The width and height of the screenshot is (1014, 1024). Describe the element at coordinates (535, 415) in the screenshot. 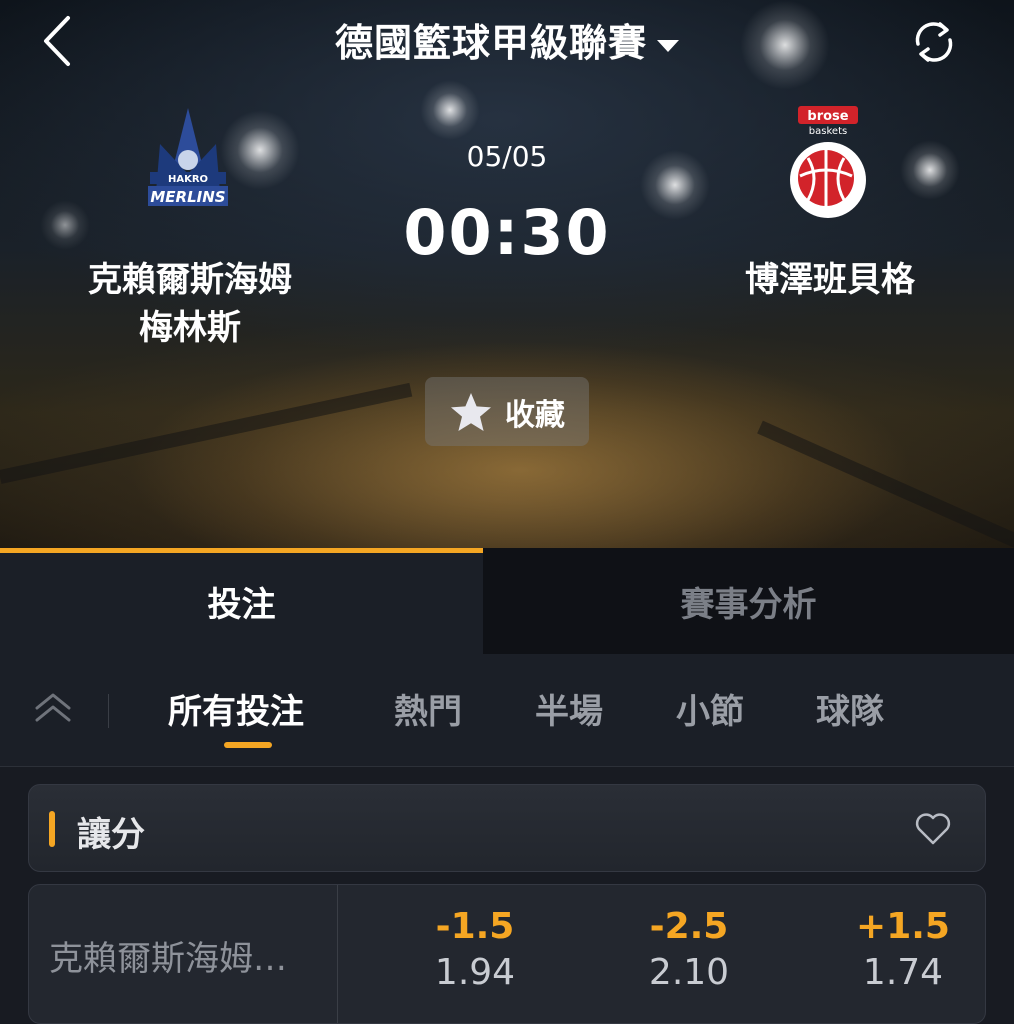

I see `favorite-label: 收藏` at that location.